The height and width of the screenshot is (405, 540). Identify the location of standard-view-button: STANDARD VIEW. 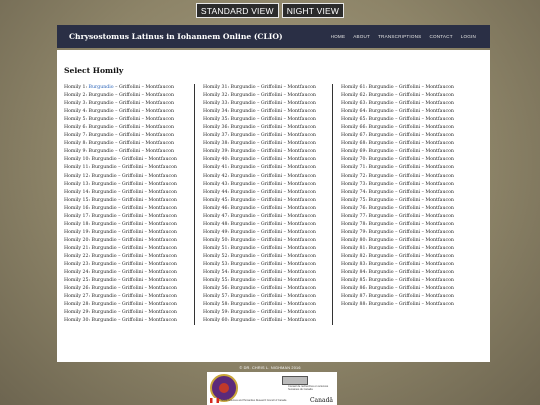
(237, 10).